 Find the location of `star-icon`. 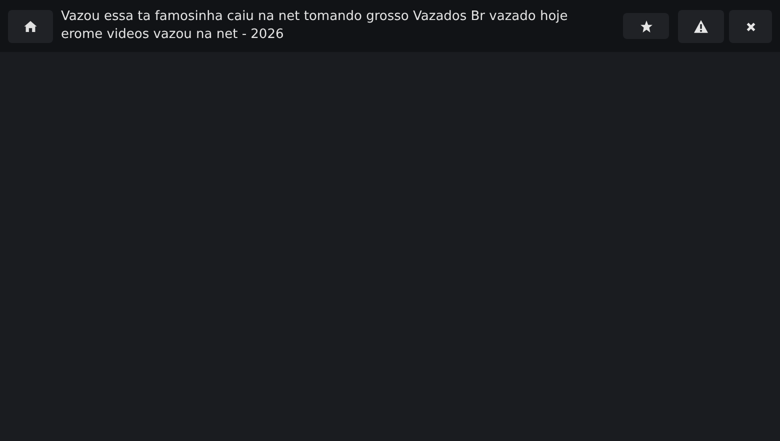

star-icon is located at coordinates (646, 26).